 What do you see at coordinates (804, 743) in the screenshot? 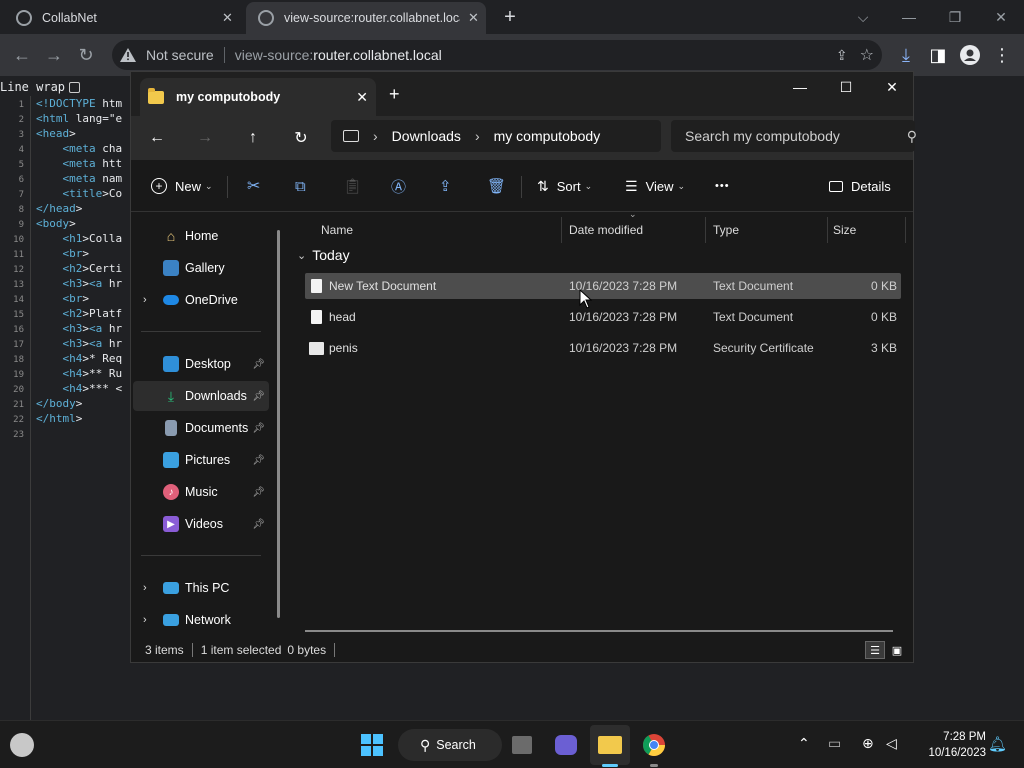
I see `chevron-up-icon: ⌃` at bounding box center [804, 743].